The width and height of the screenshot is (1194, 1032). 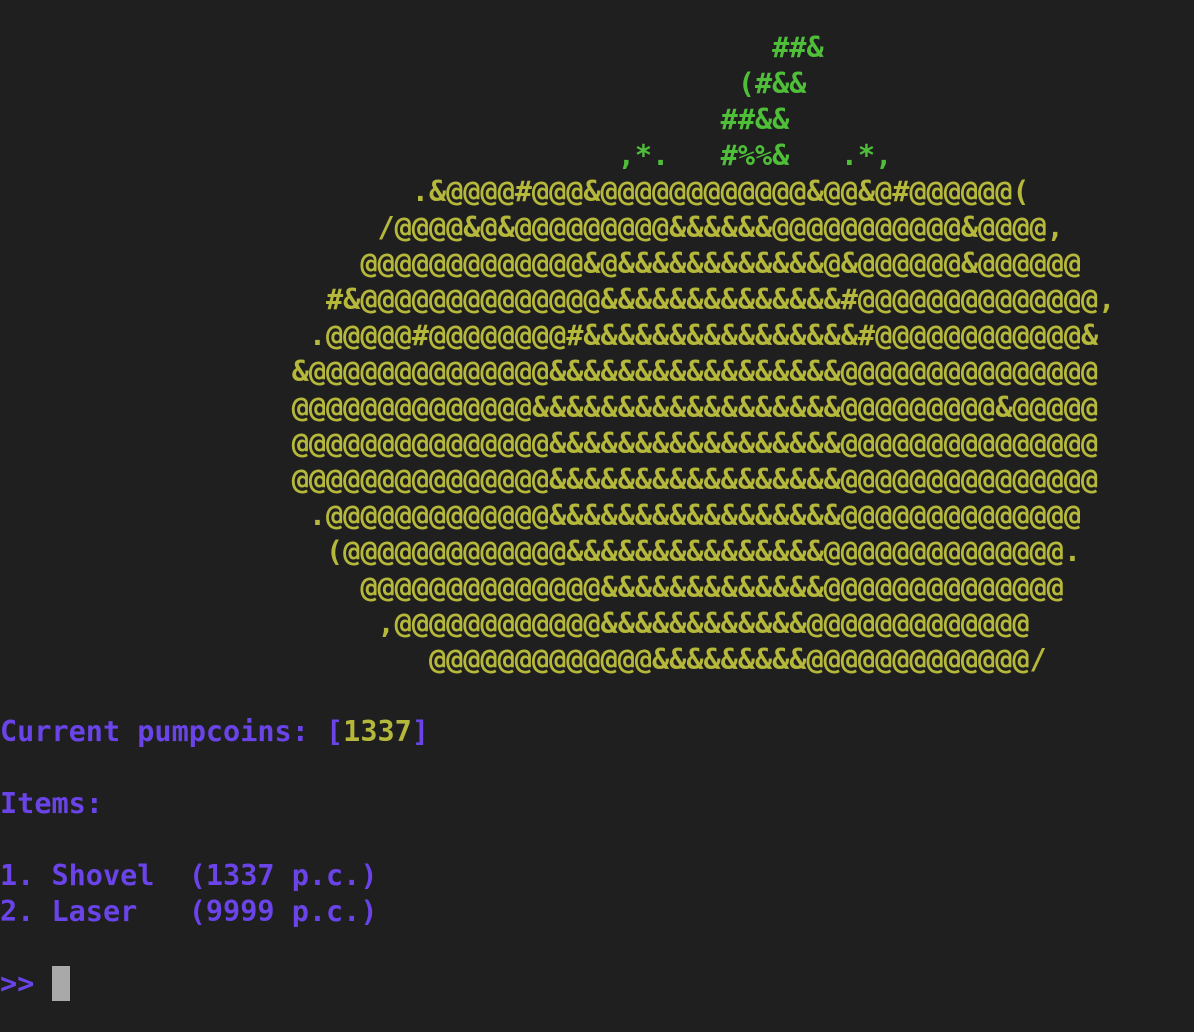 I want to click on pumpkin-line: /@@@@&@&@@@@@@@@@&&&&&&@@@@@@@@@@@&@@@@,, so click(x=532, y=227).